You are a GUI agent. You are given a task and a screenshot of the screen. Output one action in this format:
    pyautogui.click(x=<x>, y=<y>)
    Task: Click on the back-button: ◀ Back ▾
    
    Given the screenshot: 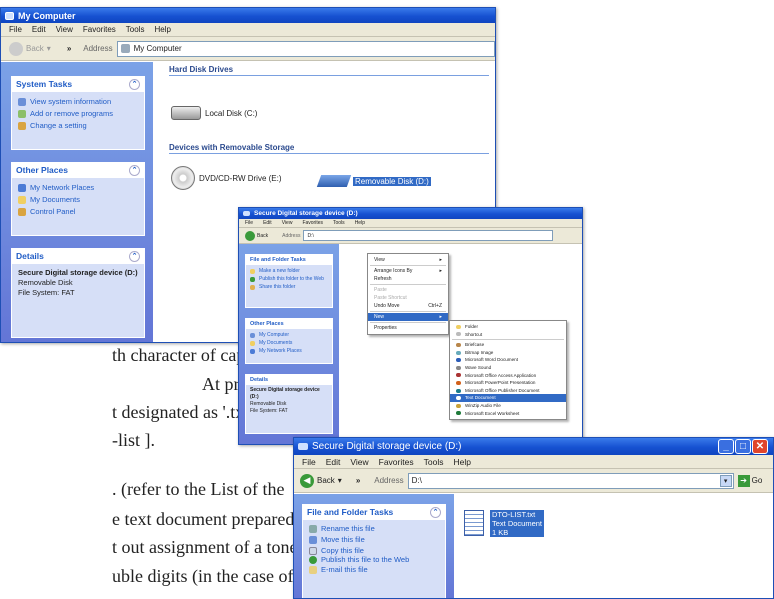 What is the action you would take?
    pyautogui.click(x=321, y=480)
    